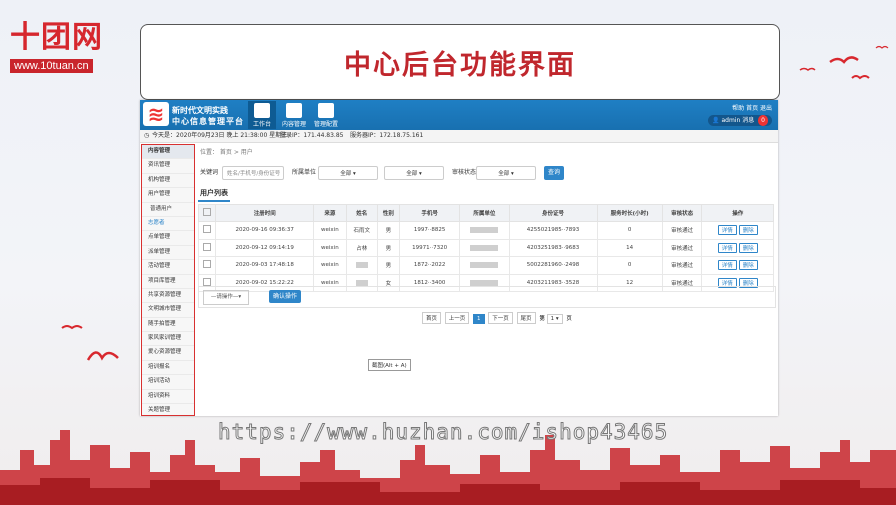 Image resolution: width=896 pixels, height=505 pixels. I want to click on cell-name: 占林, so click(361, 247).